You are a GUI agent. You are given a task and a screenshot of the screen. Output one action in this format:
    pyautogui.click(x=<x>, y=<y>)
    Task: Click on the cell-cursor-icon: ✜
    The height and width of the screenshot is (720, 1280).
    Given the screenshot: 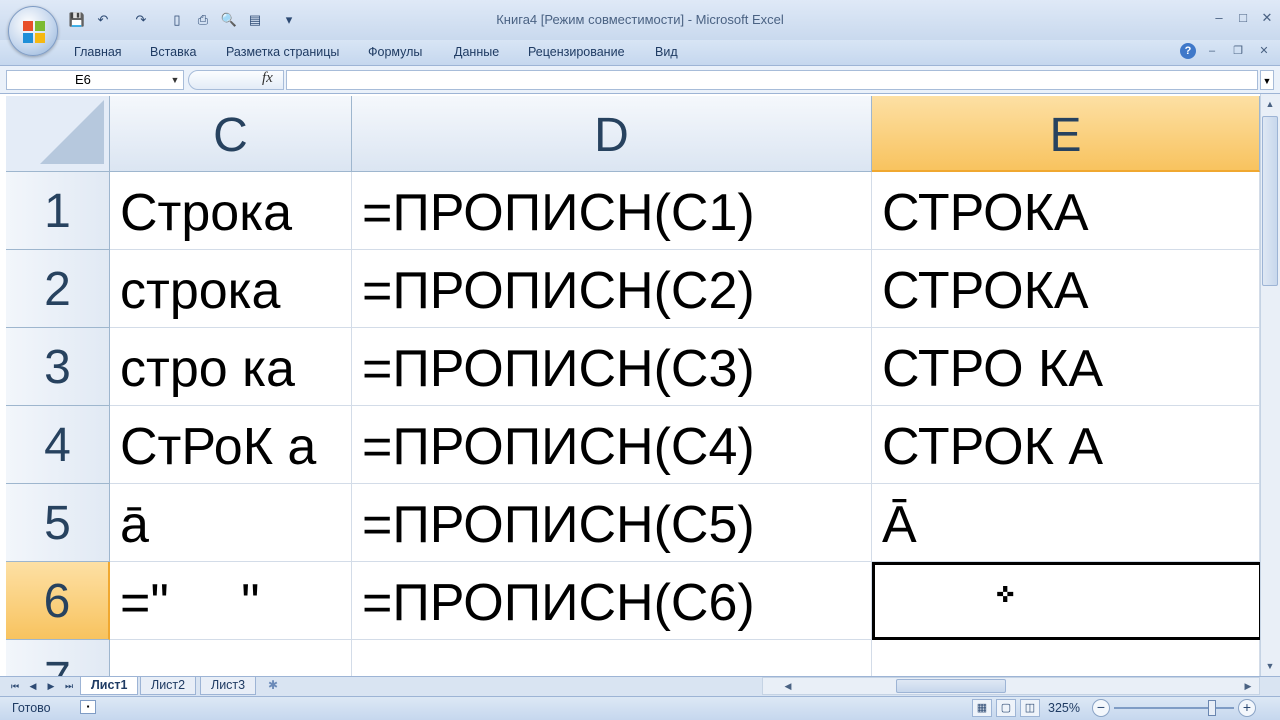 What is the action you would take?
    pyautogui.click(x=1005, y=594)
    